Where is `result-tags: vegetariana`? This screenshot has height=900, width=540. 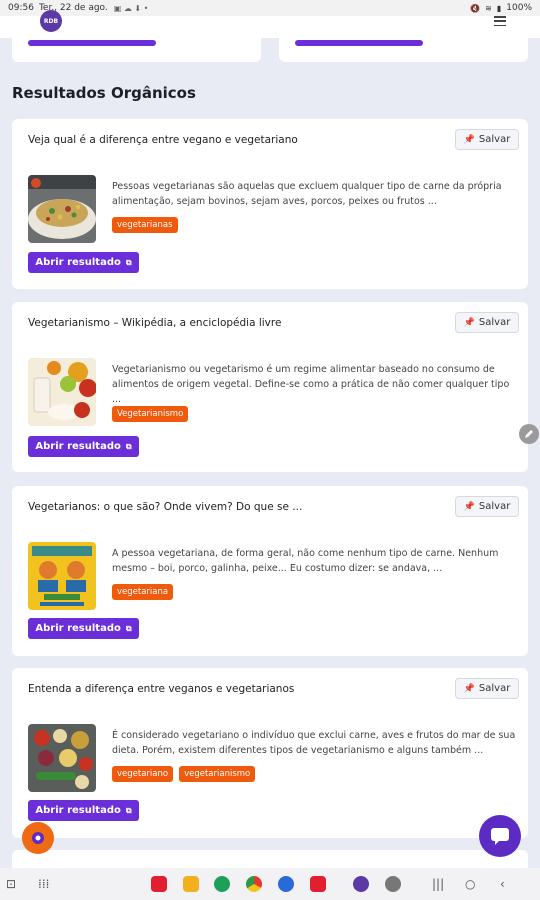
result-tags: vegetariana is located at coordinates (143, 592).